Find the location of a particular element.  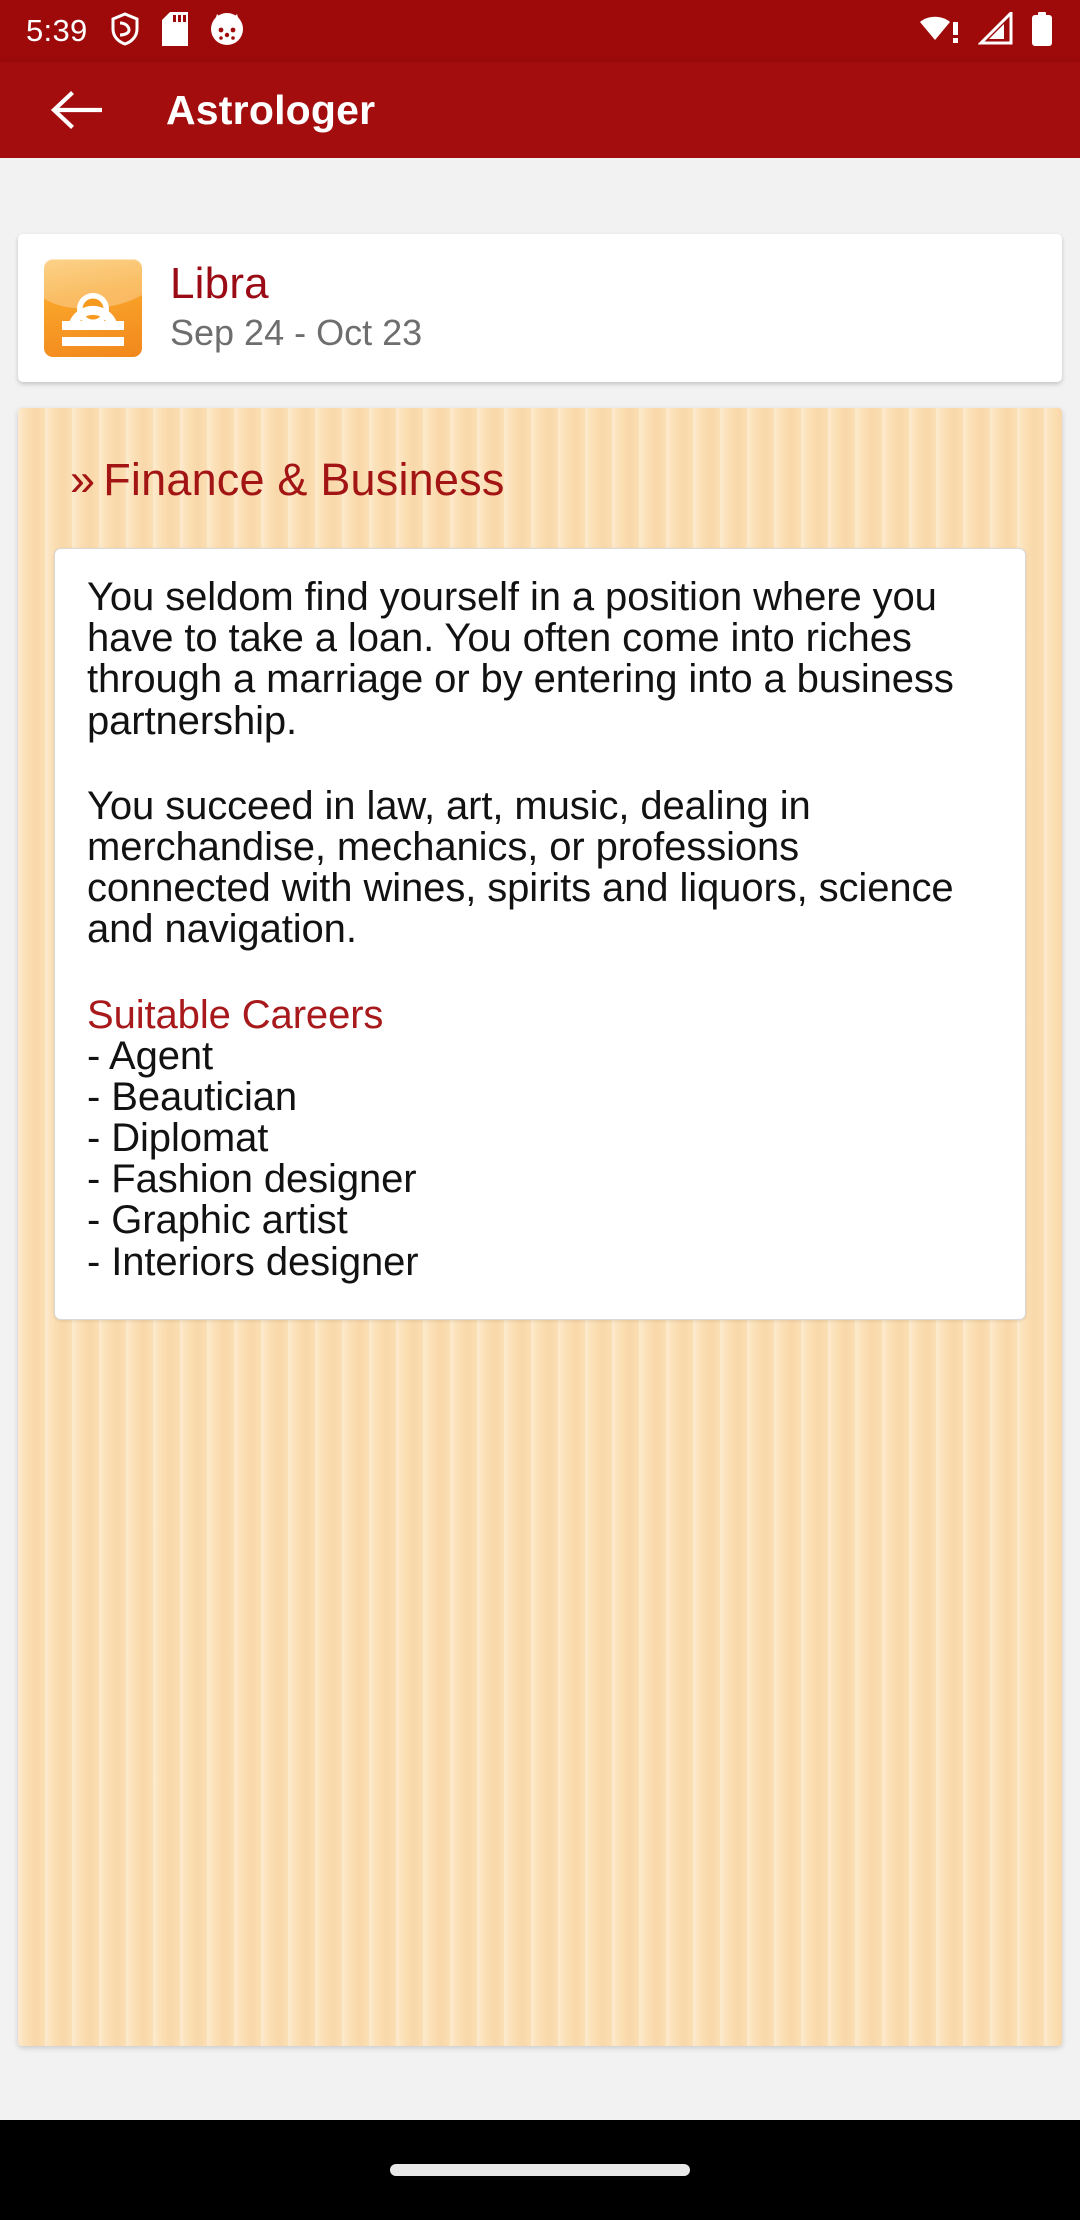

status-bar-left: 5:39 is located at coordinates (135, 31).